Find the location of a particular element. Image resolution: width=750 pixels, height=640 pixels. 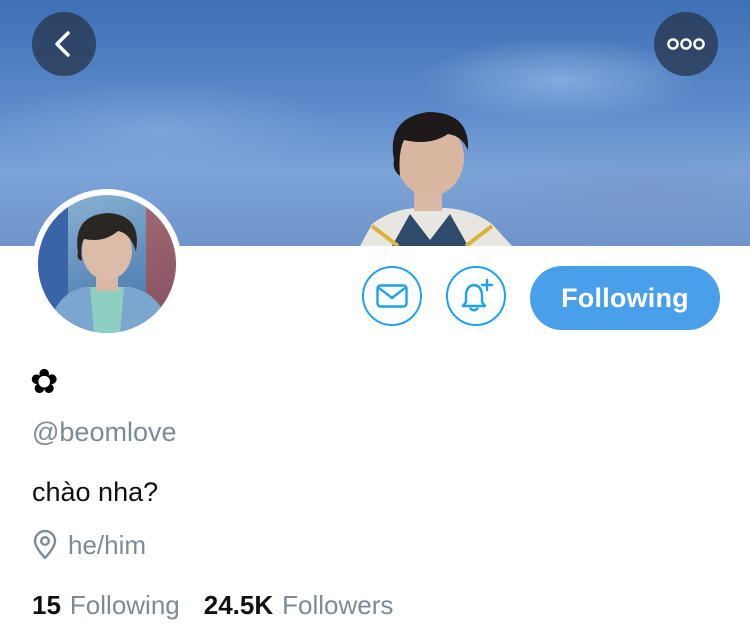

following-stat: 15 Following is located at coordinates (106, 605).